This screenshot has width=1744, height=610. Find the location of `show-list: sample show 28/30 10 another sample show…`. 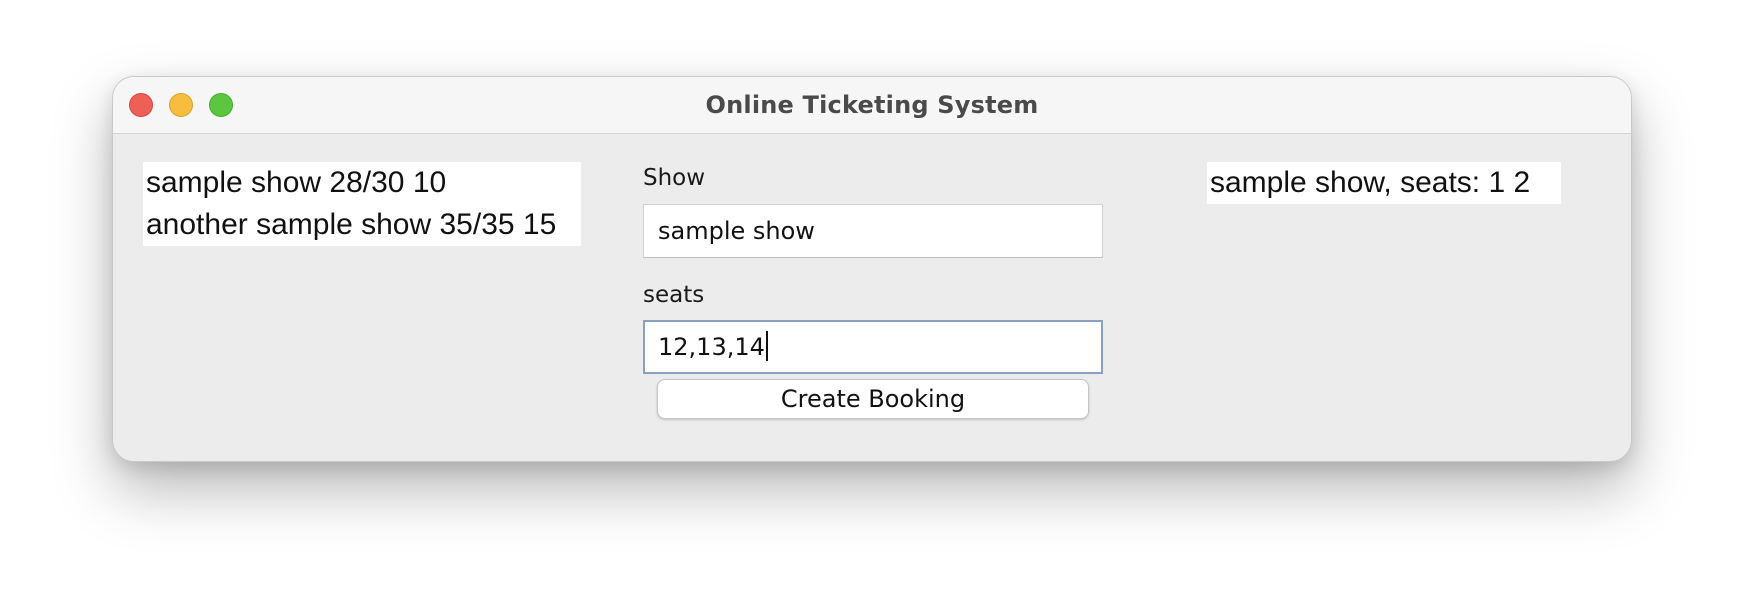

show-list: sample show 28/30 10 another sample show… is located at coordinates (362, 204).